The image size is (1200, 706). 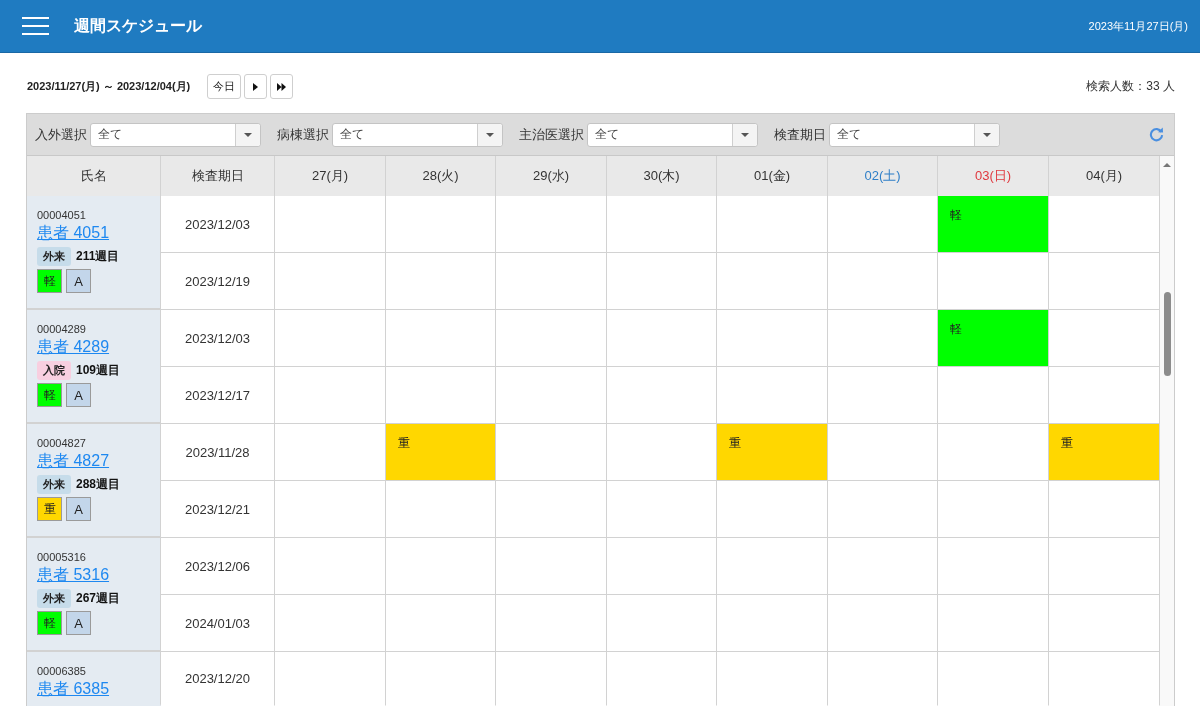 What do you see at coordinates (772, 176) in the screenshot?
I see `day-header: 01(金)` at bounding box center [772, 176].